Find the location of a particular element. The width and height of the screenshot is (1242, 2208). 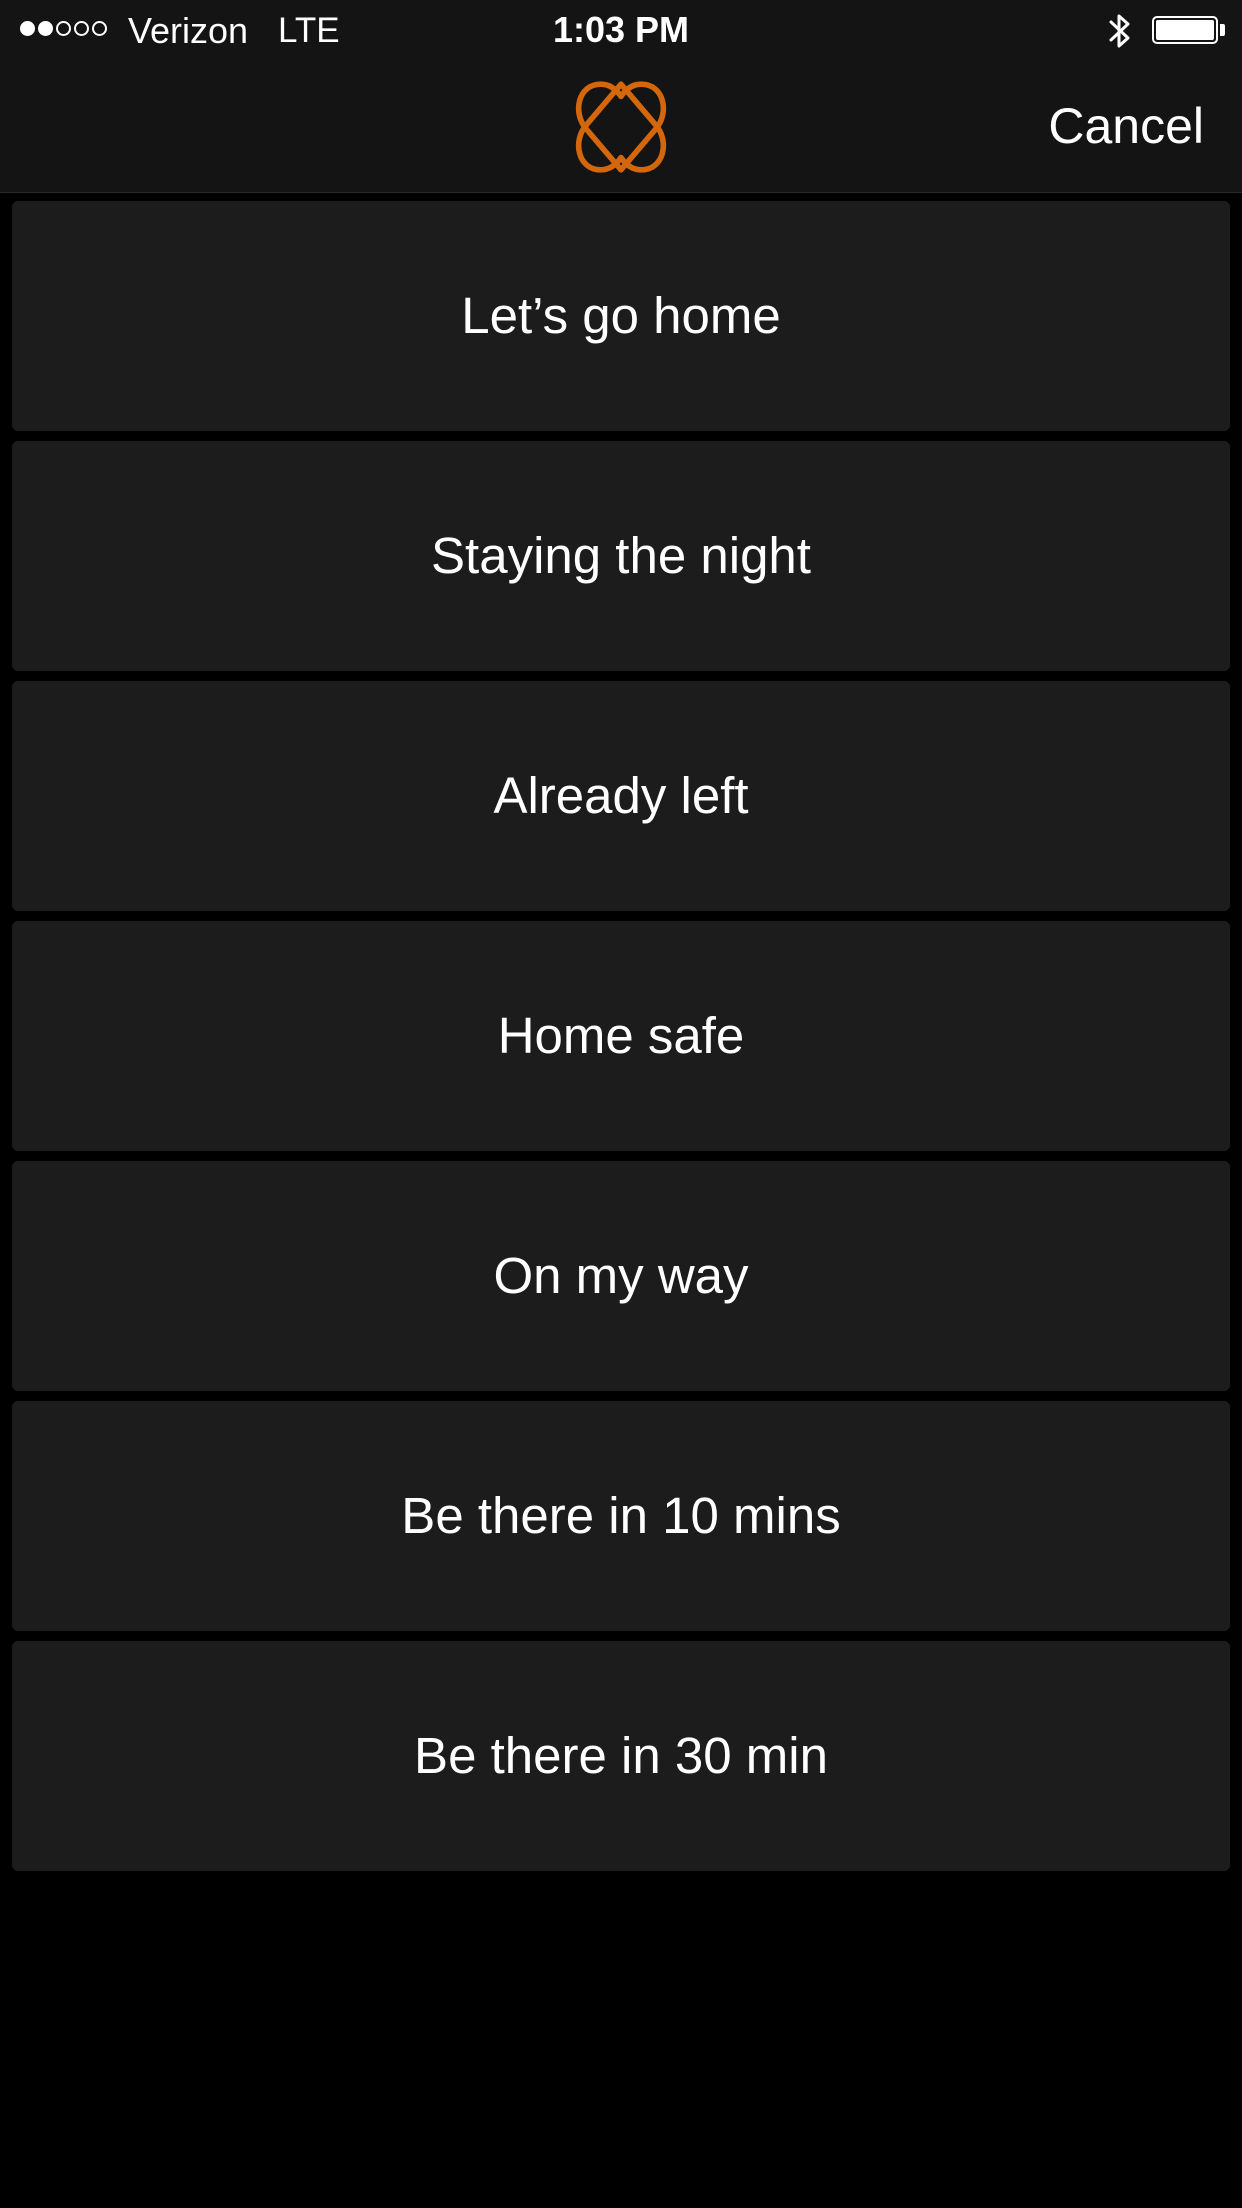

status-bar: Verizon LTE 1:03 PM is located at coordinates (621, 31).